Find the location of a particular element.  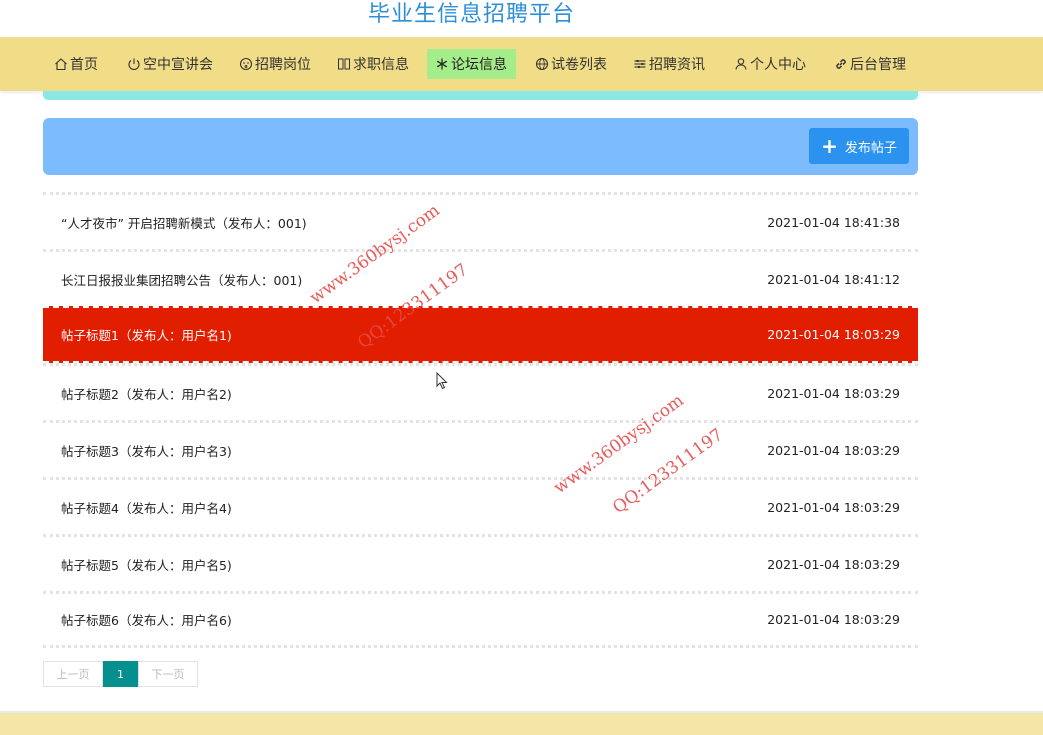

nav-item-label: 招聘岗位 is located at coordinates (283, 65).